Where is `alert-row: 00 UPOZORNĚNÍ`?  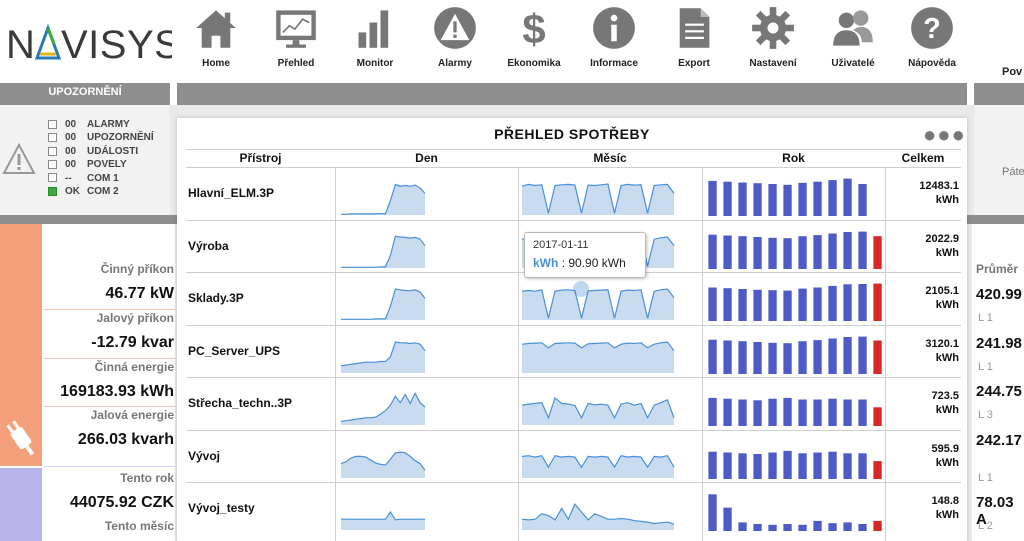 alert-row: 00 UPOZORNĚNÍ is located at coordinates (101, 138).